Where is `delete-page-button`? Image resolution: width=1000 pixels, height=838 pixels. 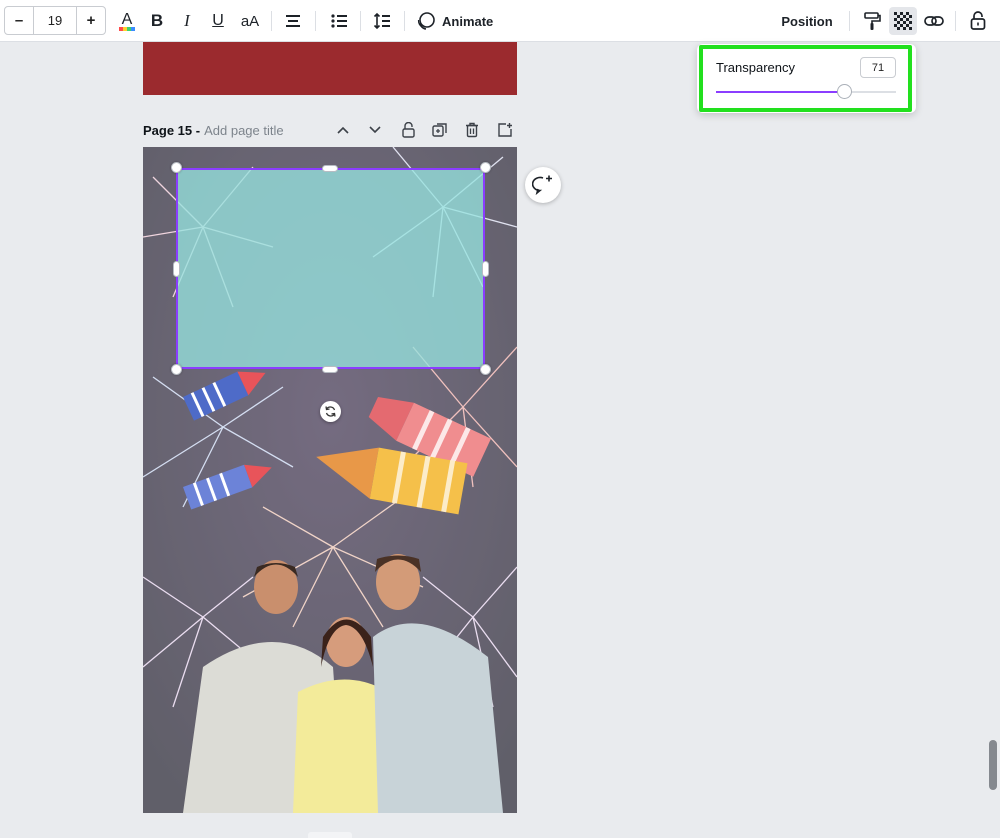 delete-page-button is located at coordinates (472, 130).